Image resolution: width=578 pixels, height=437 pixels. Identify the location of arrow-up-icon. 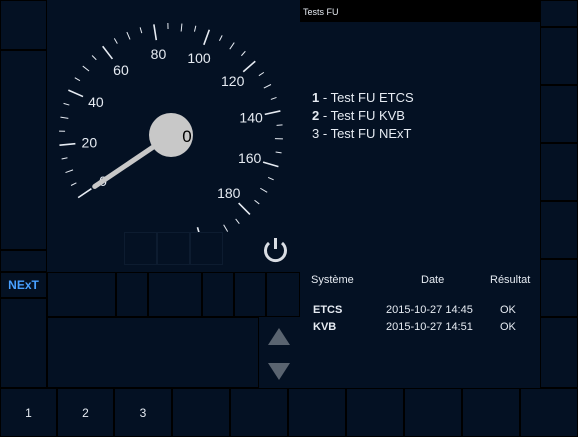
(279, 336).